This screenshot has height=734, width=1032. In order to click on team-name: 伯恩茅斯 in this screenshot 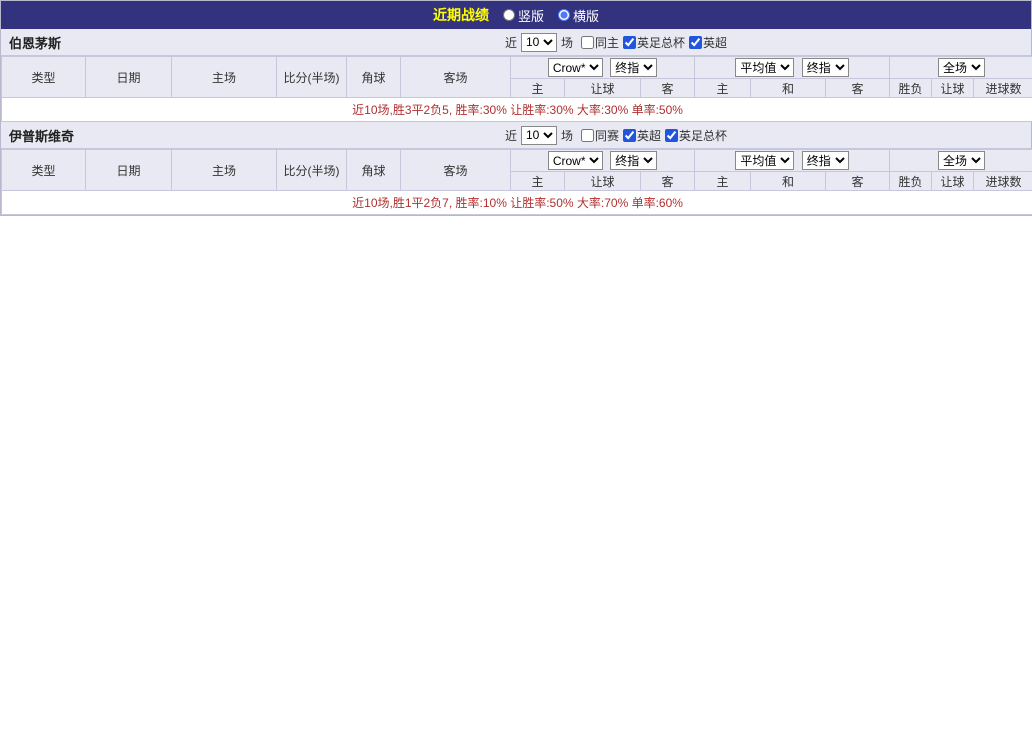, I will do `click(35, 43)`.